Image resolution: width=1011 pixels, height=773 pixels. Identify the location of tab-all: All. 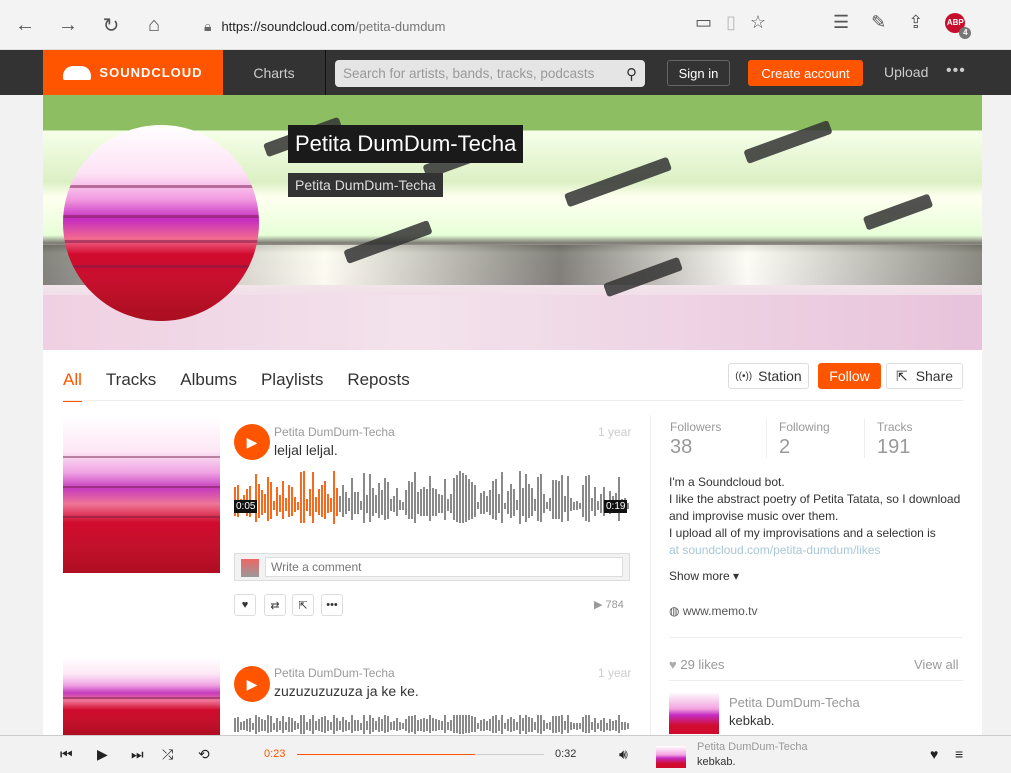
(72, 386).